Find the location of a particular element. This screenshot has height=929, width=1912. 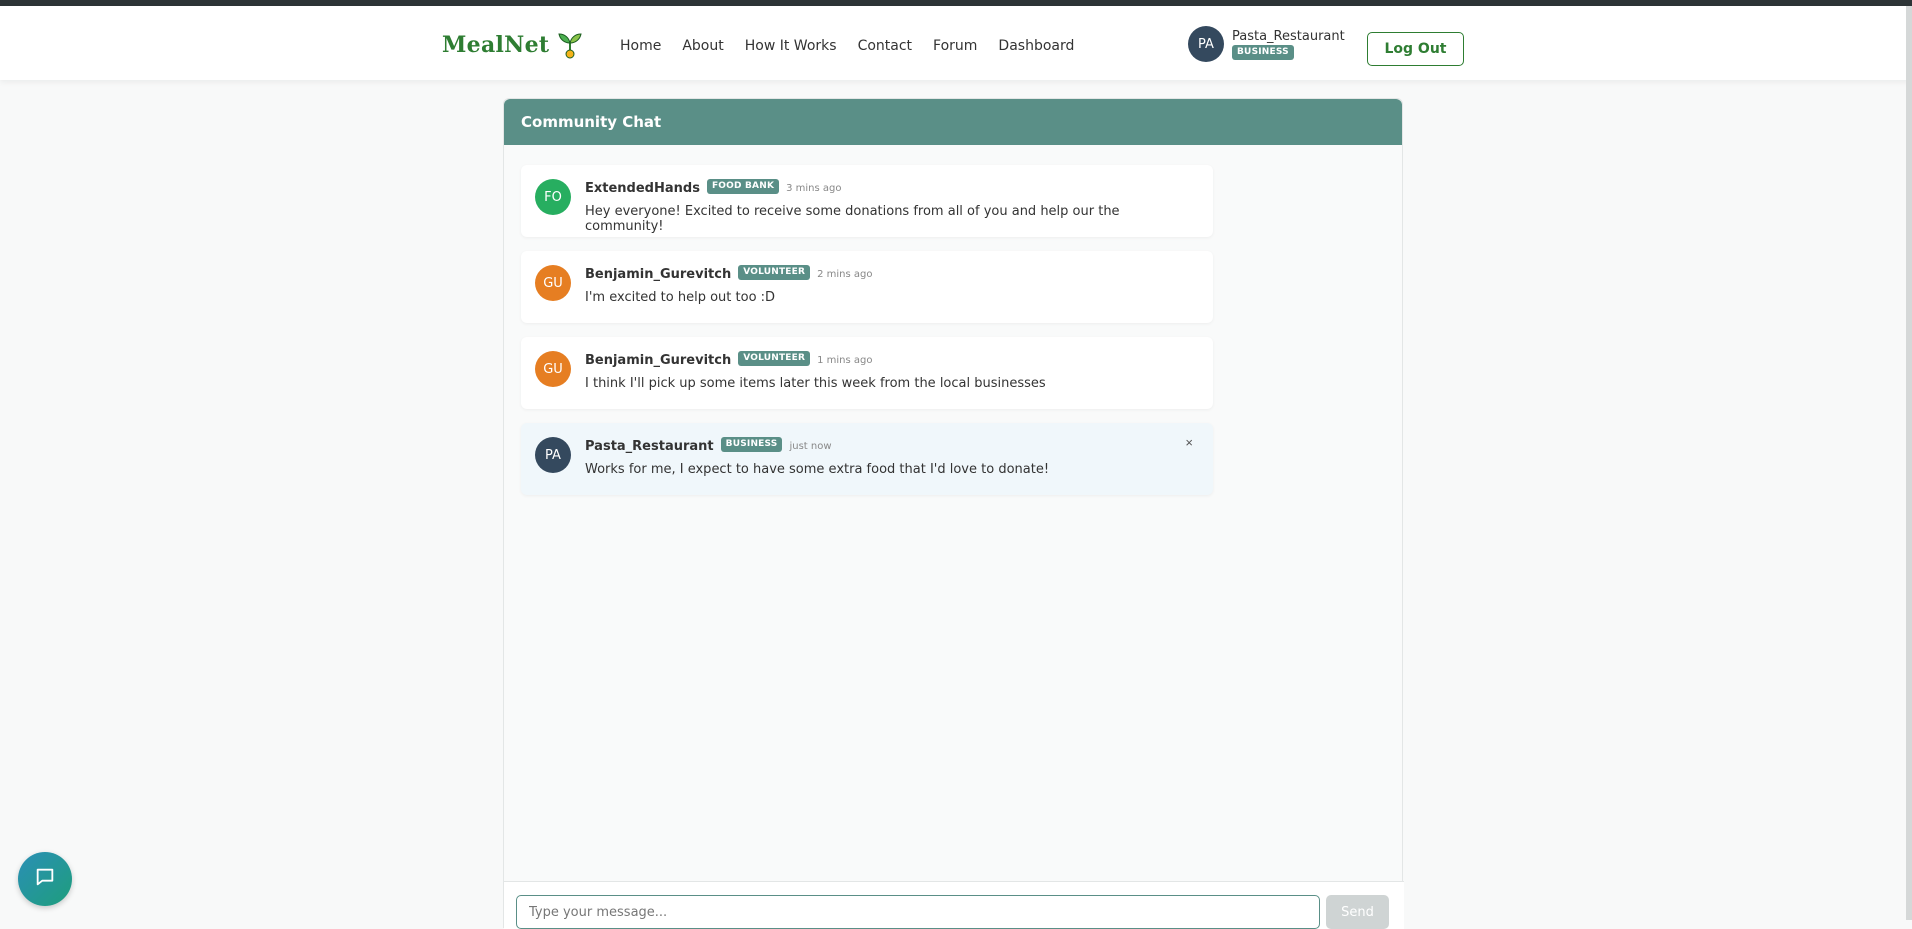

brand: MealNet is located at coordinates (513, 45).